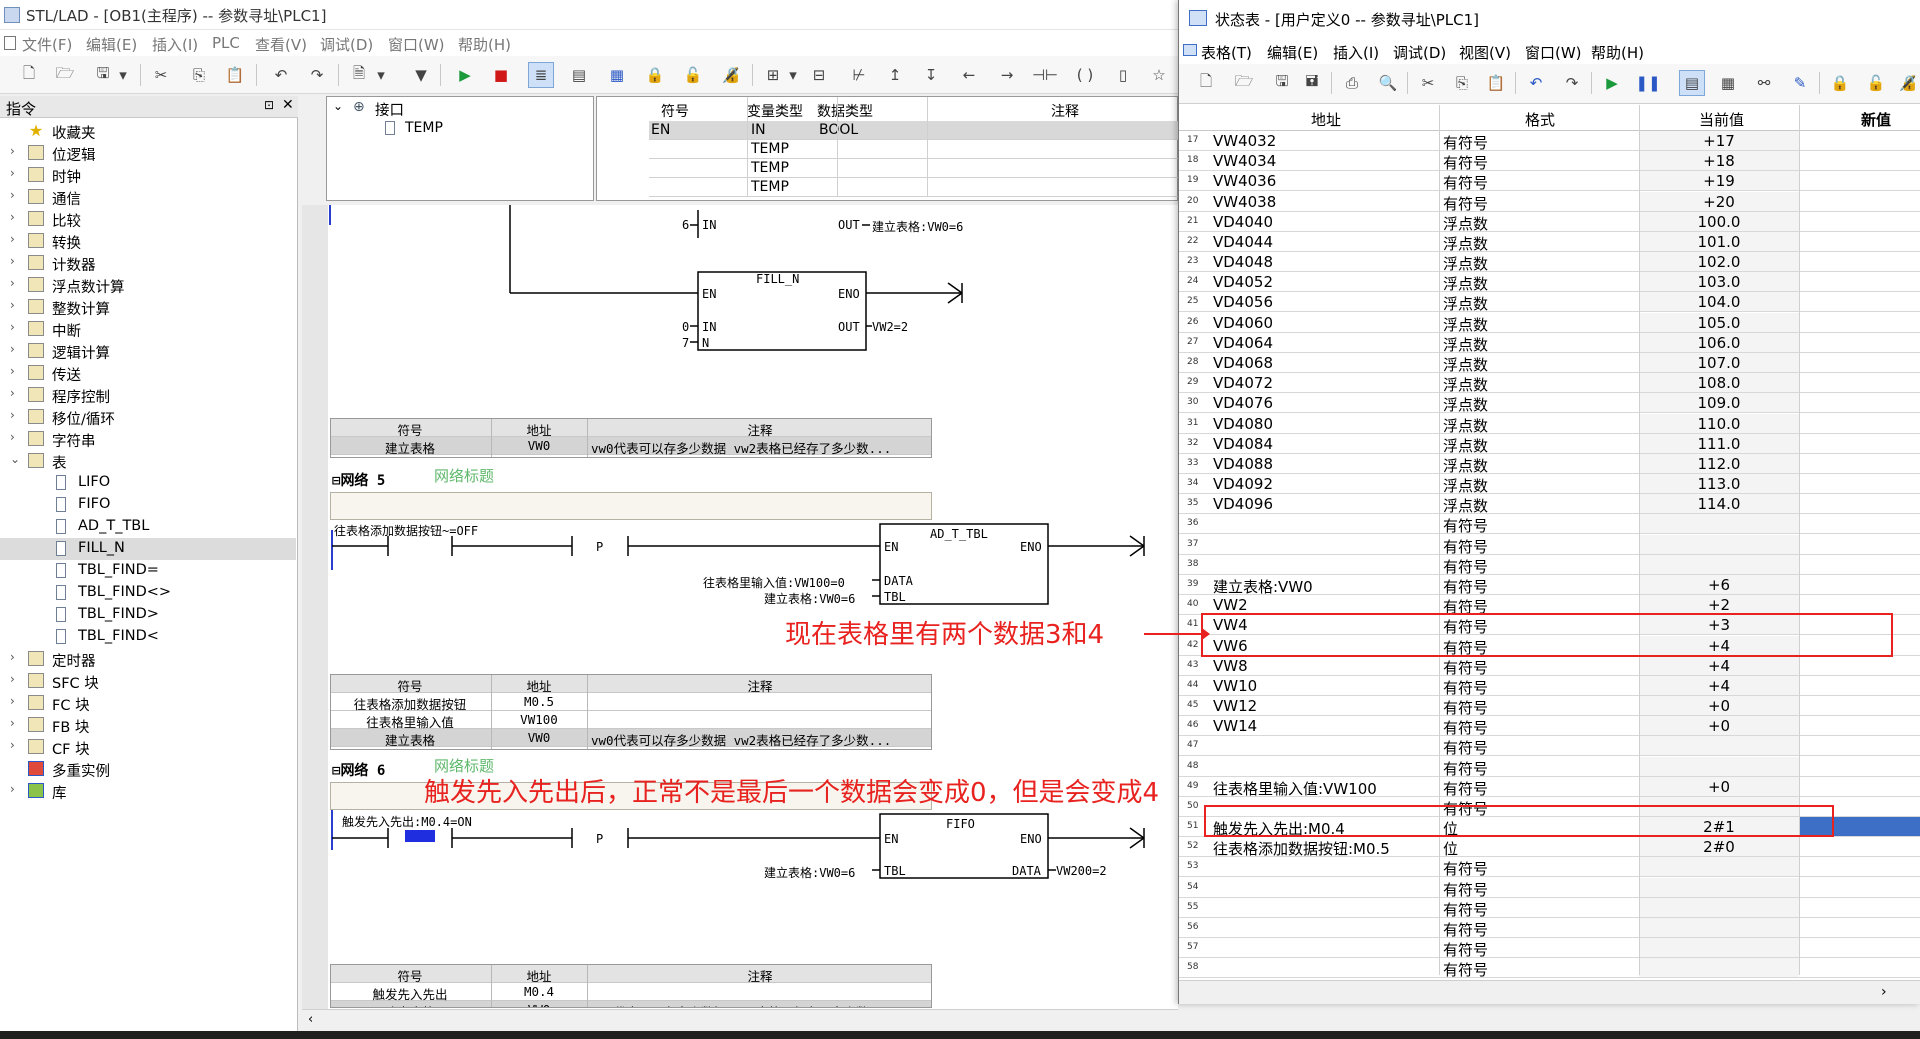 The image size is (1920, 1039). I want to click on sw-menu-view: 视图(V), so click(1485, 52).